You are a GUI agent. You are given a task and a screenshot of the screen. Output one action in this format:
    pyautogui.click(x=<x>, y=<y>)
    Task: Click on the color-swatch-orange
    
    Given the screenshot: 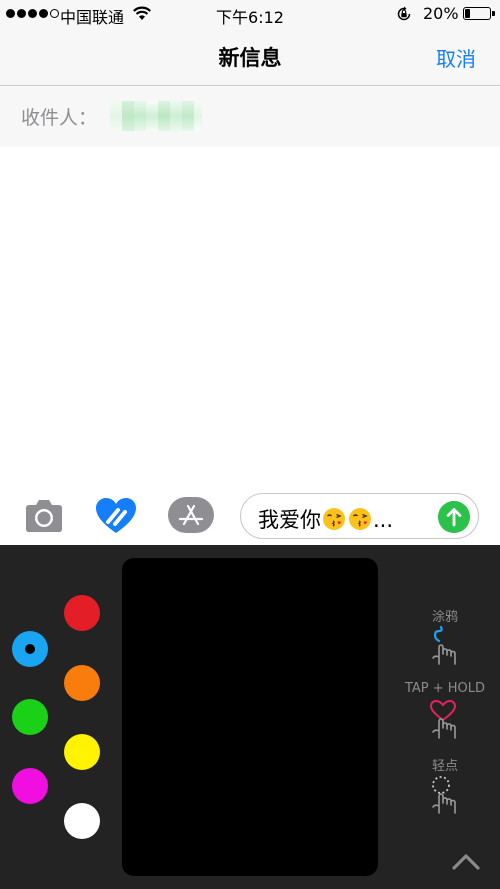 What is the action you would take?
    pyautogui.click(x=82, y=683)
    